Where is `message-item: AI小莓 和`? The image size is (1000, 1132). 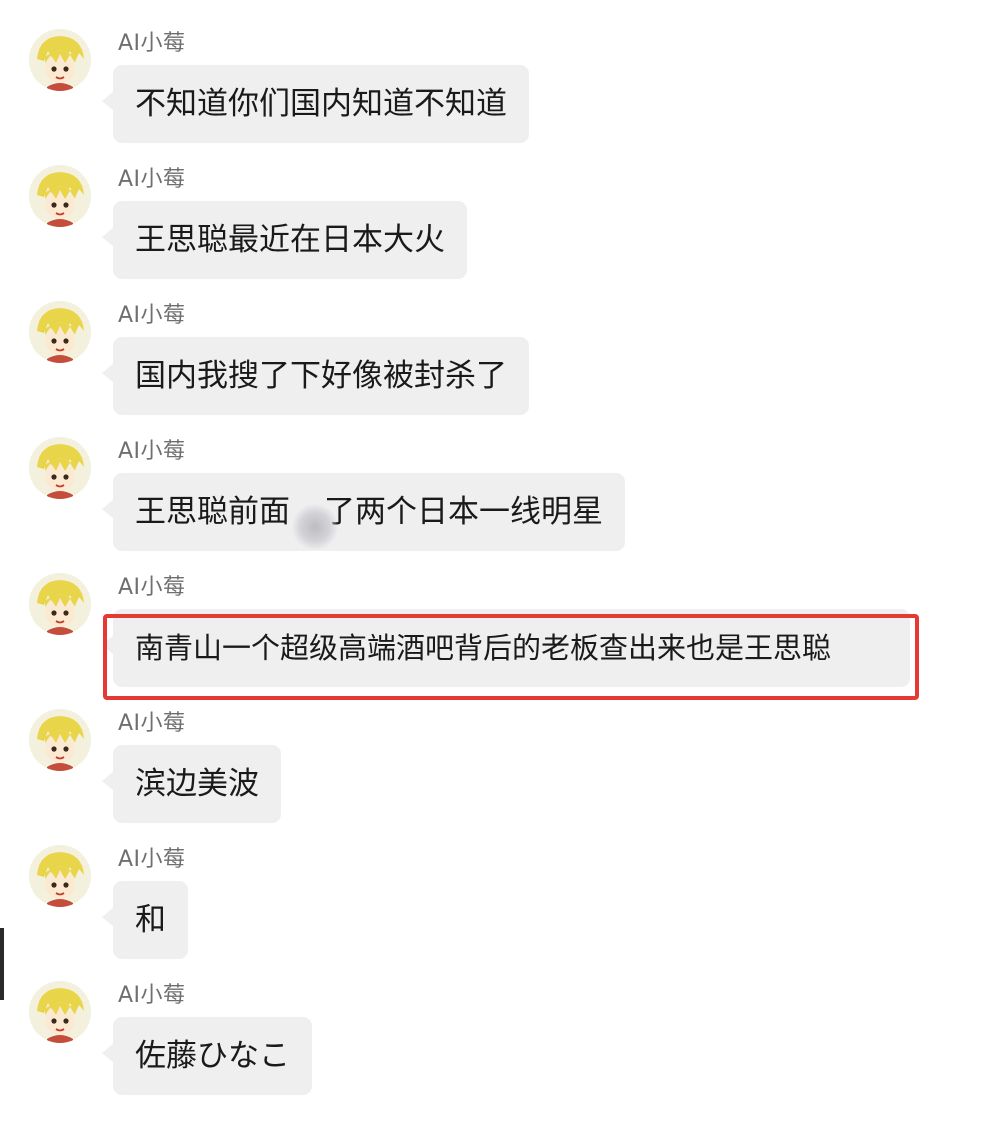 message-item: AI小莓 和 is located at coordinates (500, 913).